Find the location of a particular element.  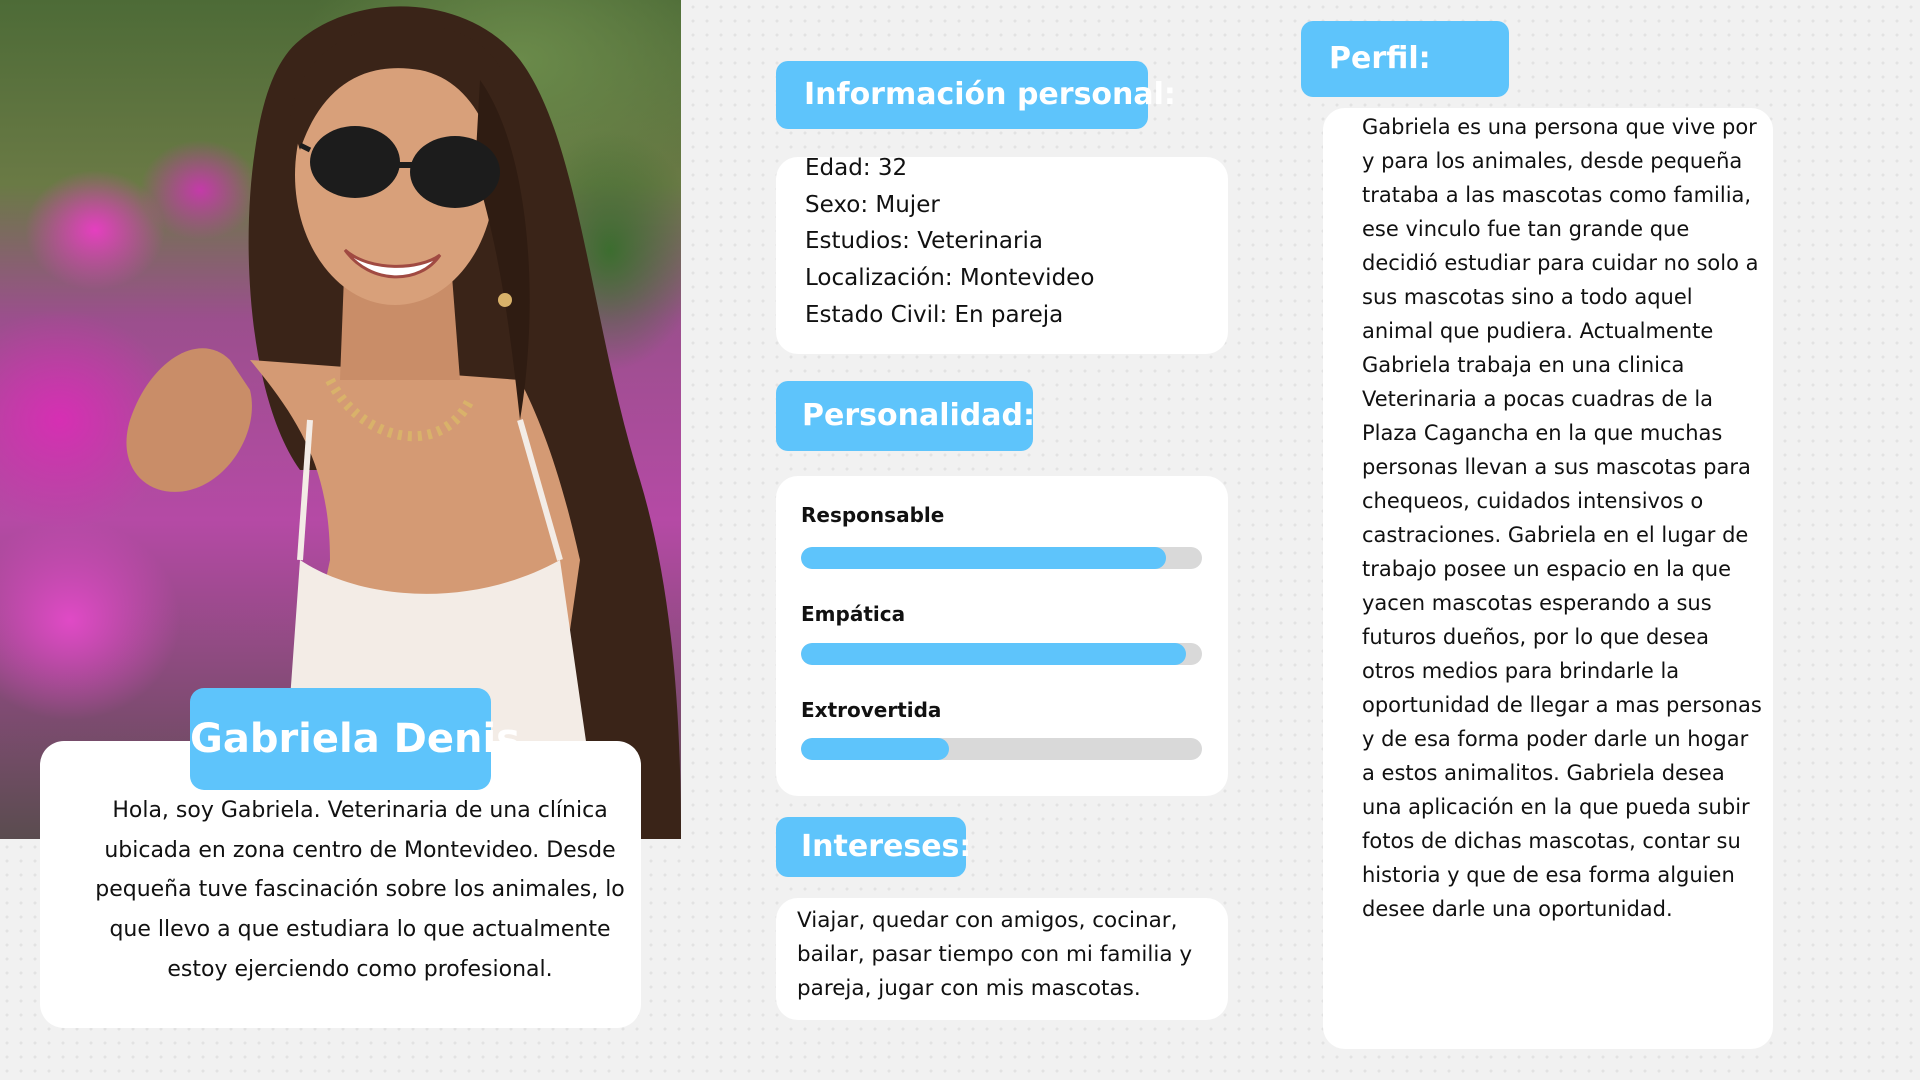

info-civil-status: Estado Civil: En pareja is located at coordinates (934, 314).